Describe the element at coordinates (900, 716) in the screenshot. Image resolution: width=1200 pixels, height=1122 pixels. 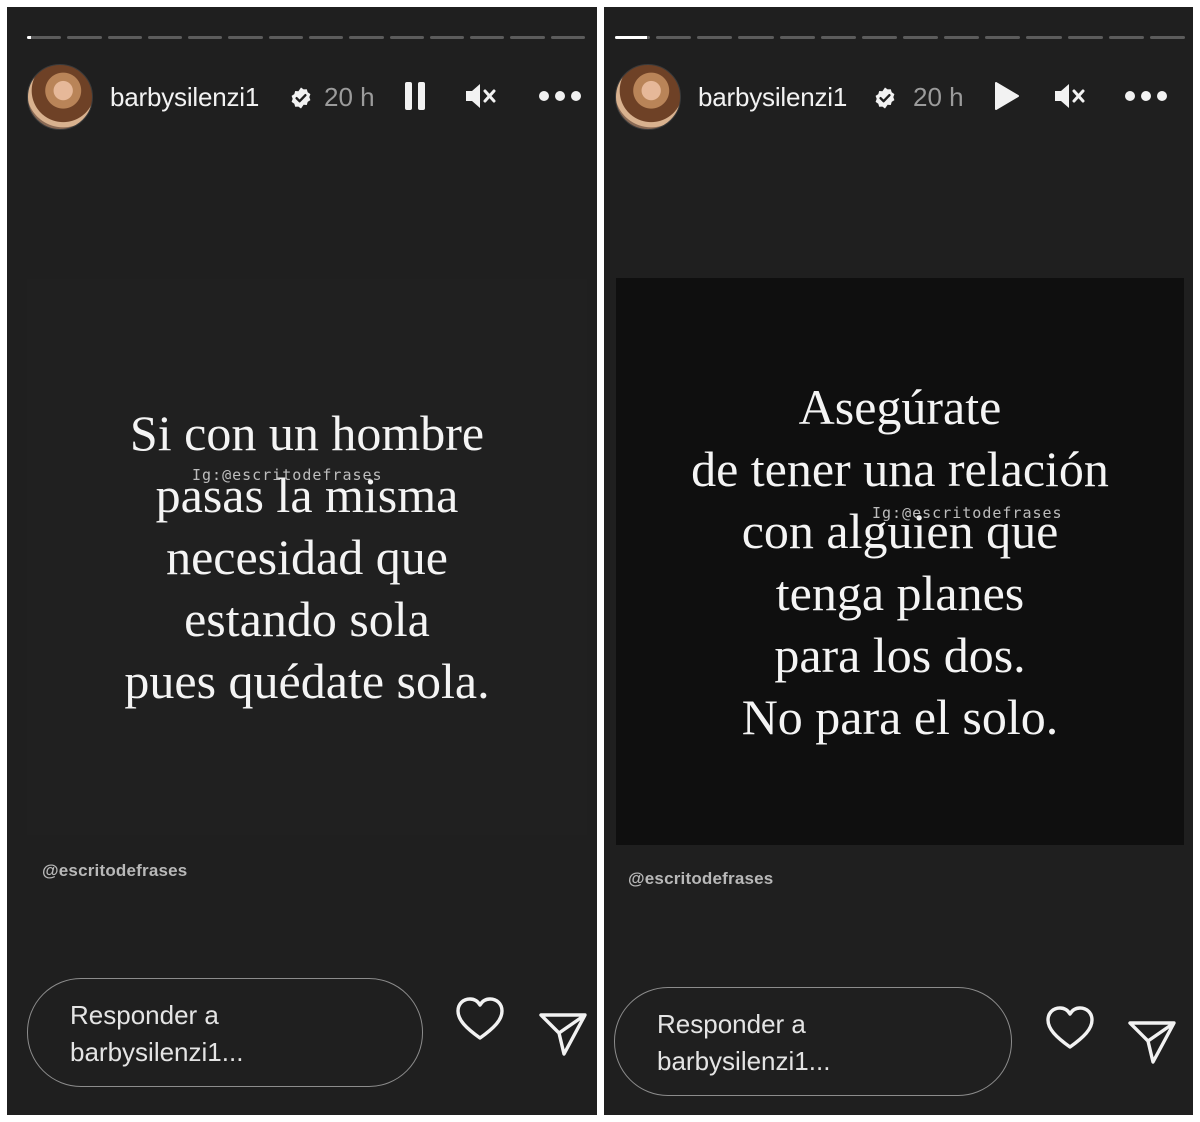
I see `quote-line: No para el solo.` at that location.